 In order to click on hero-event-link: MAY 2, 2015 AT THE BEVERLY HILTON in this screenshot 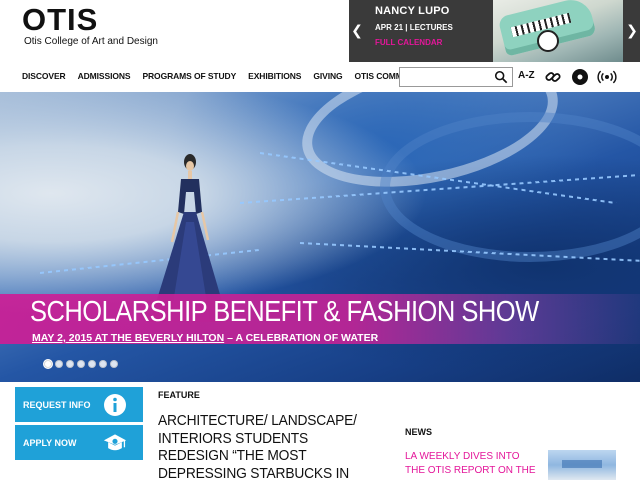, I will do `click(128, 338)`.